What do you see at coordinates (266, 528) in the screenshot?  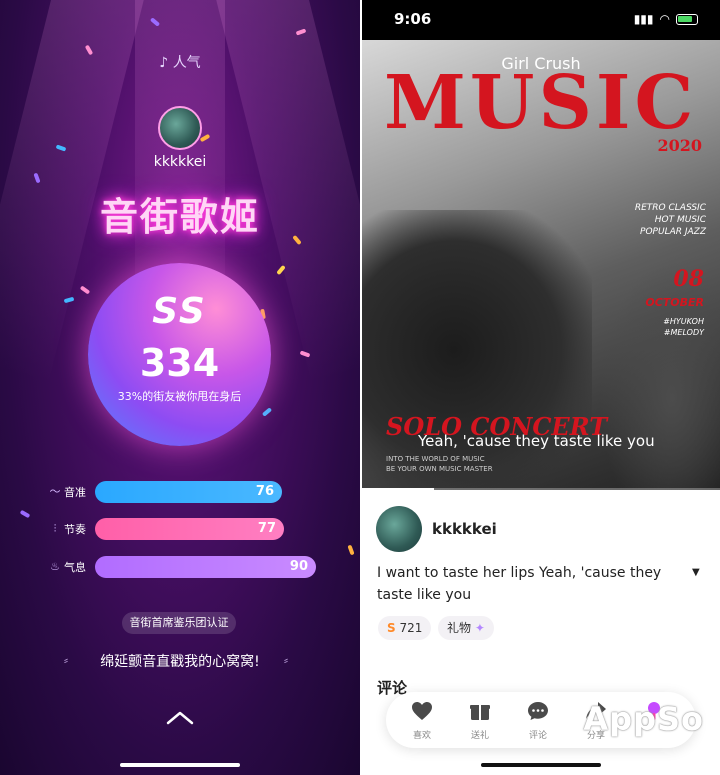 I see `stat-value: 77` at bounding box center [266, 528].